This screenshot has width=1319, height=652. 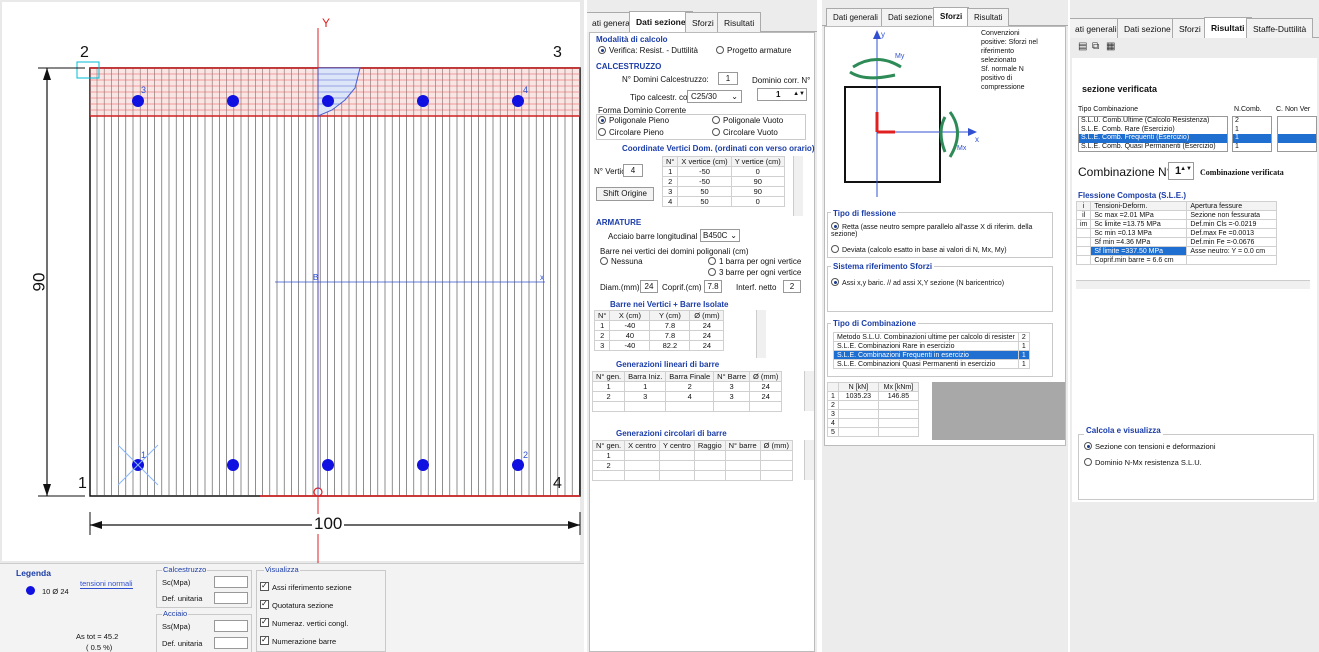 I want to click on ncomb-label: N.Comb., so click(x=1248, y=109).